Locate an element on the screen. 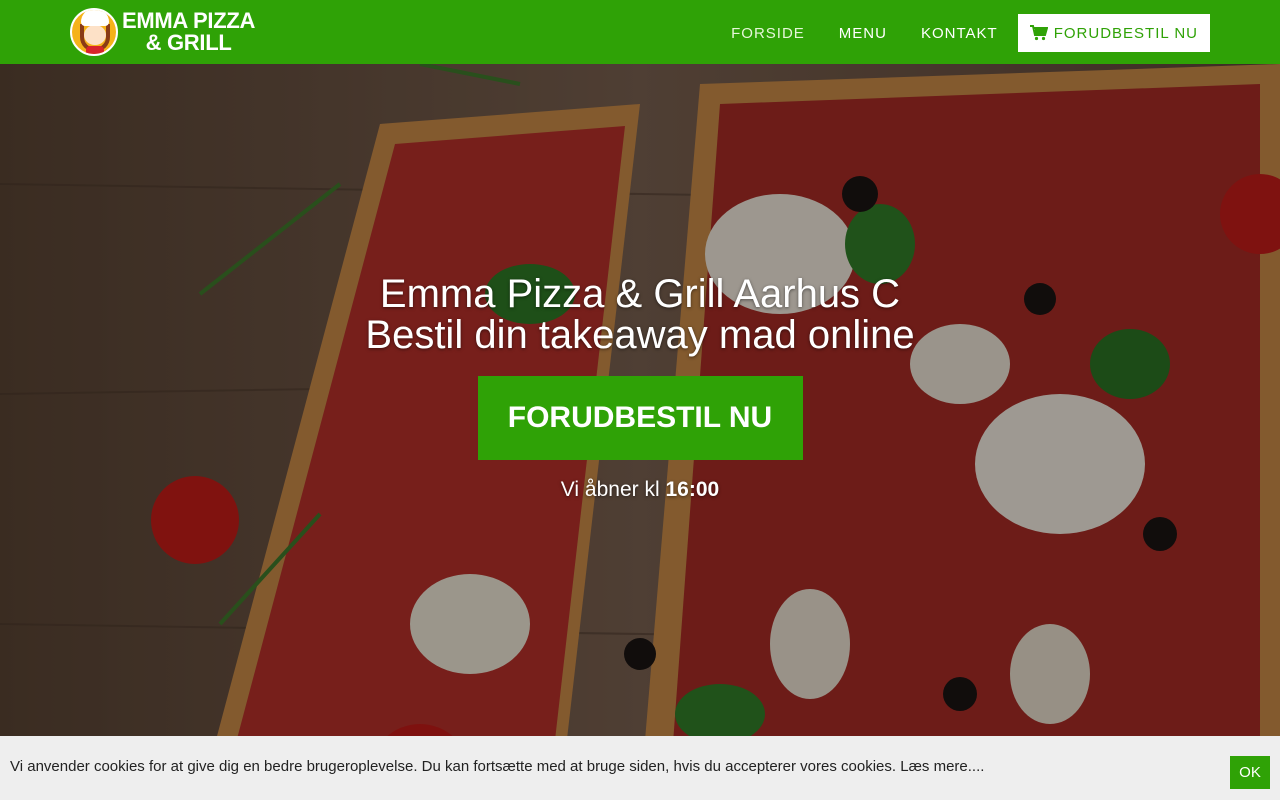 The height and width of the screenshot is (800, 1280). opening-prefix: Vi åbner kl is located at coordinates (610, 489).